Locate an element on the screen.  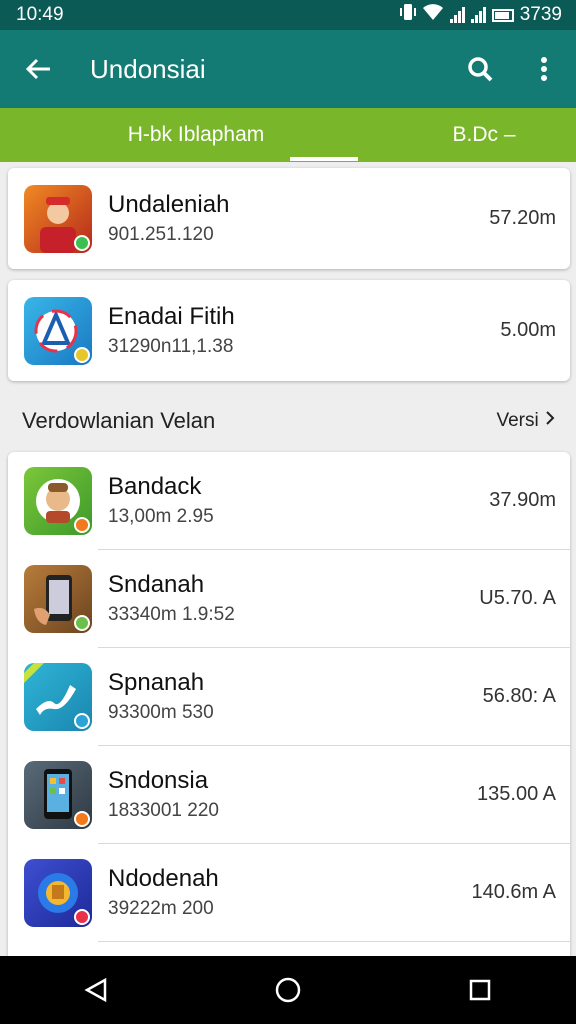
app-meta: 93300m 530 is located at coordinates (161, 712).